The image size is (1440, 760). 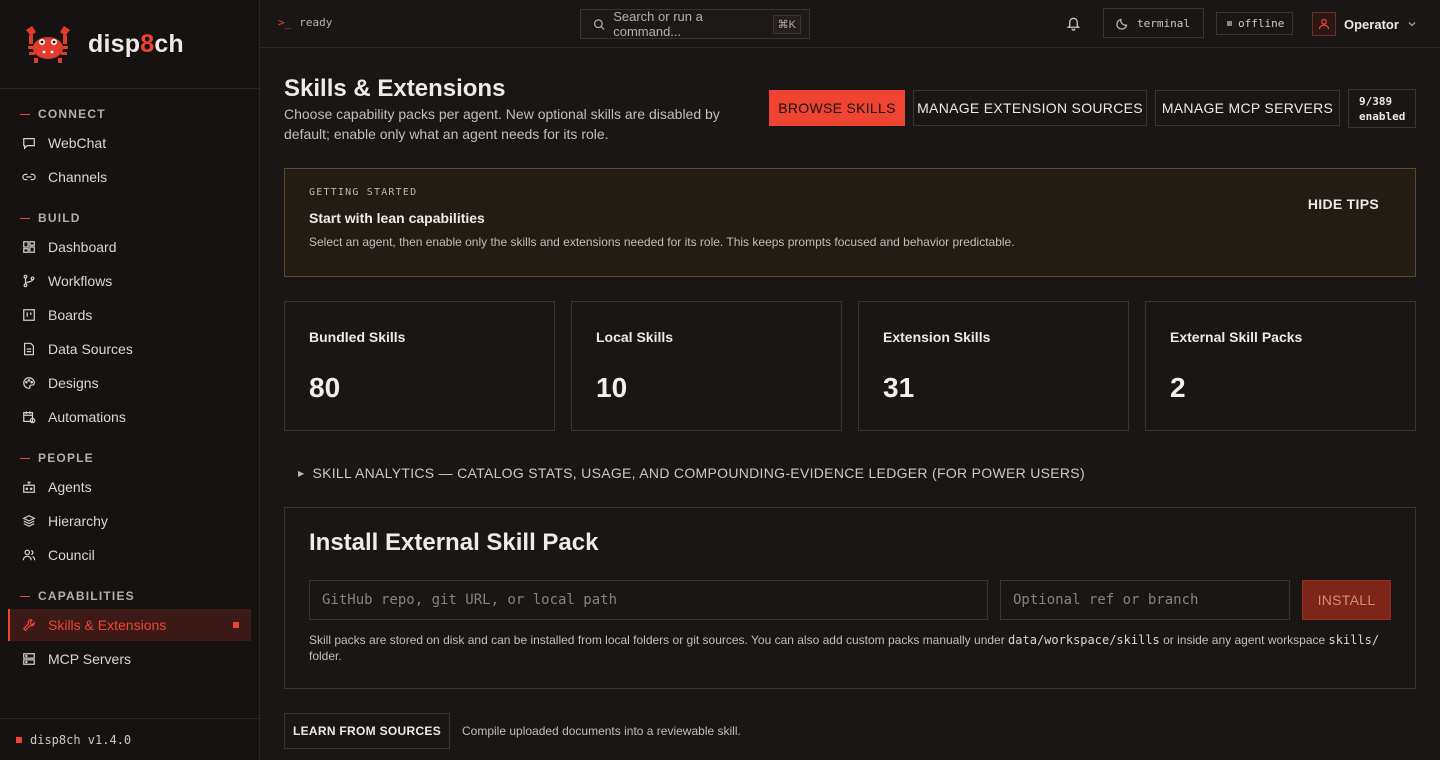 What do you see at coordinates (1376, 101) in the screenshot?
I see `enabled-count: 9/389` at bounding box center [1376, 101].